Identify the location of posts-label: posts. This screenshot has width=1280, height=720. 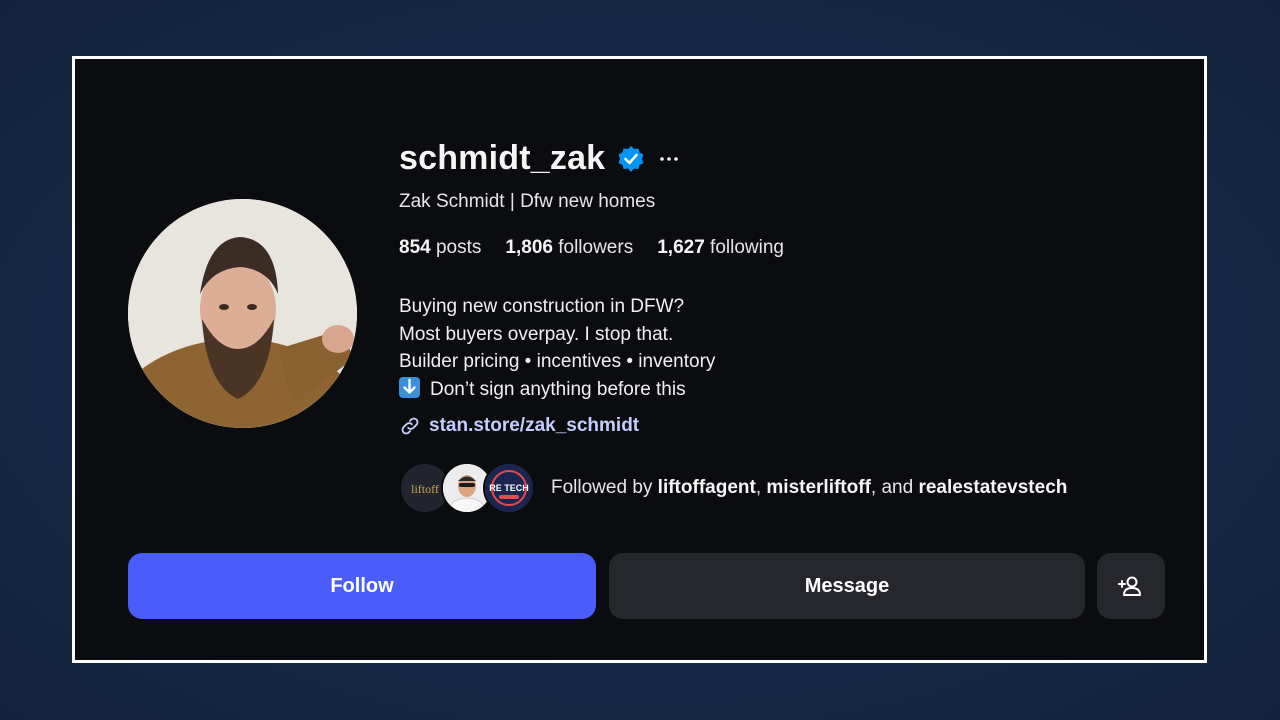
(458, 247).